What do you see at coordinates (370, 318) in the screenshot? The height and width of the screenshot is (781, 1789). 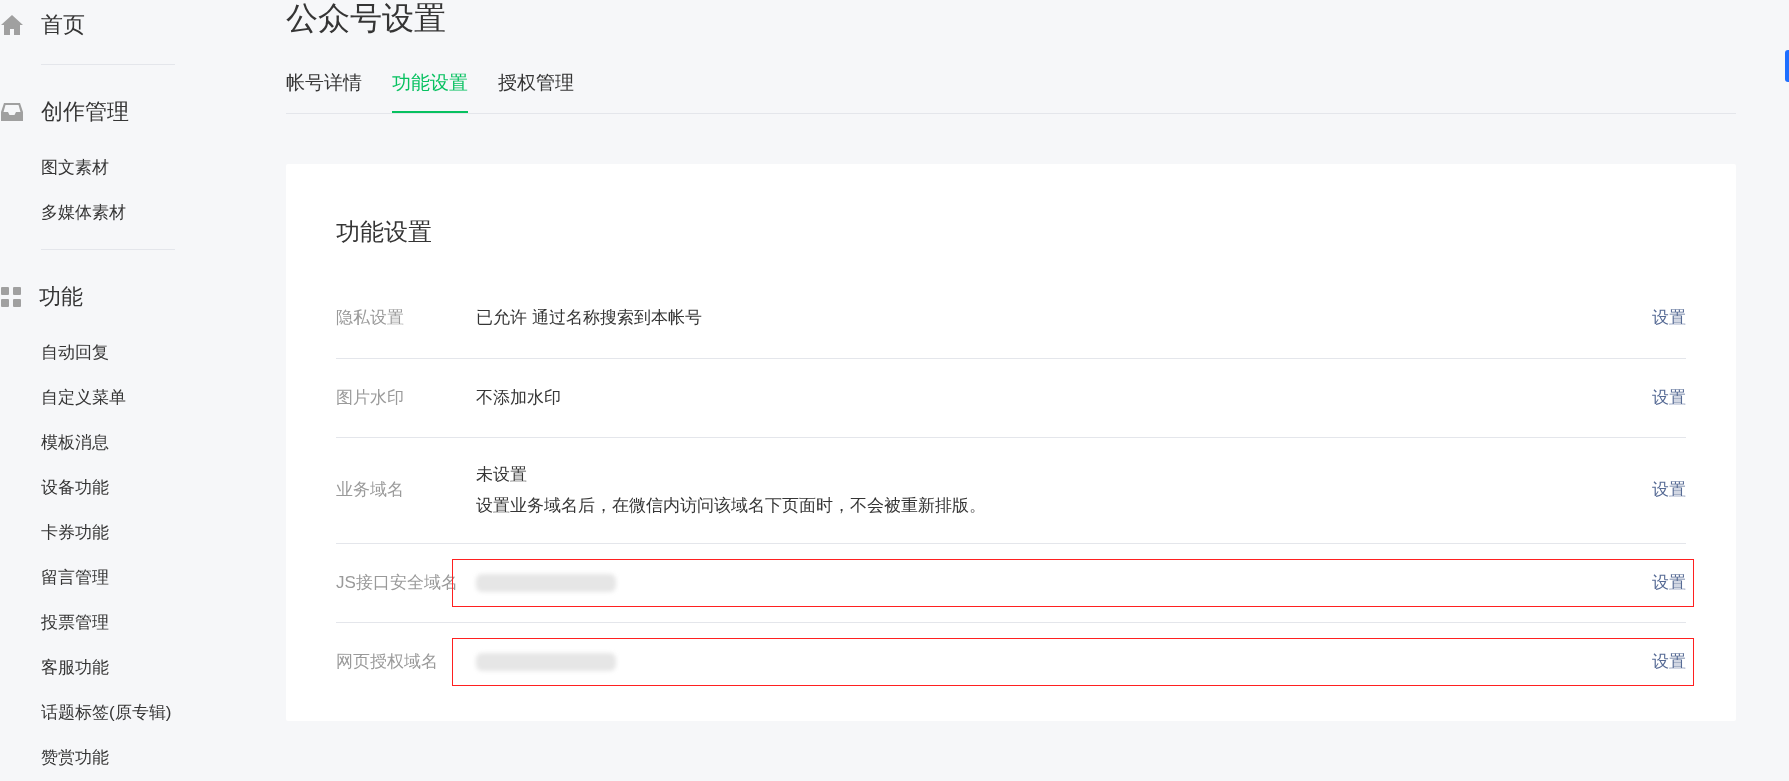 I see `setting-label: 隐私设置` at bounding box center [370, 318].